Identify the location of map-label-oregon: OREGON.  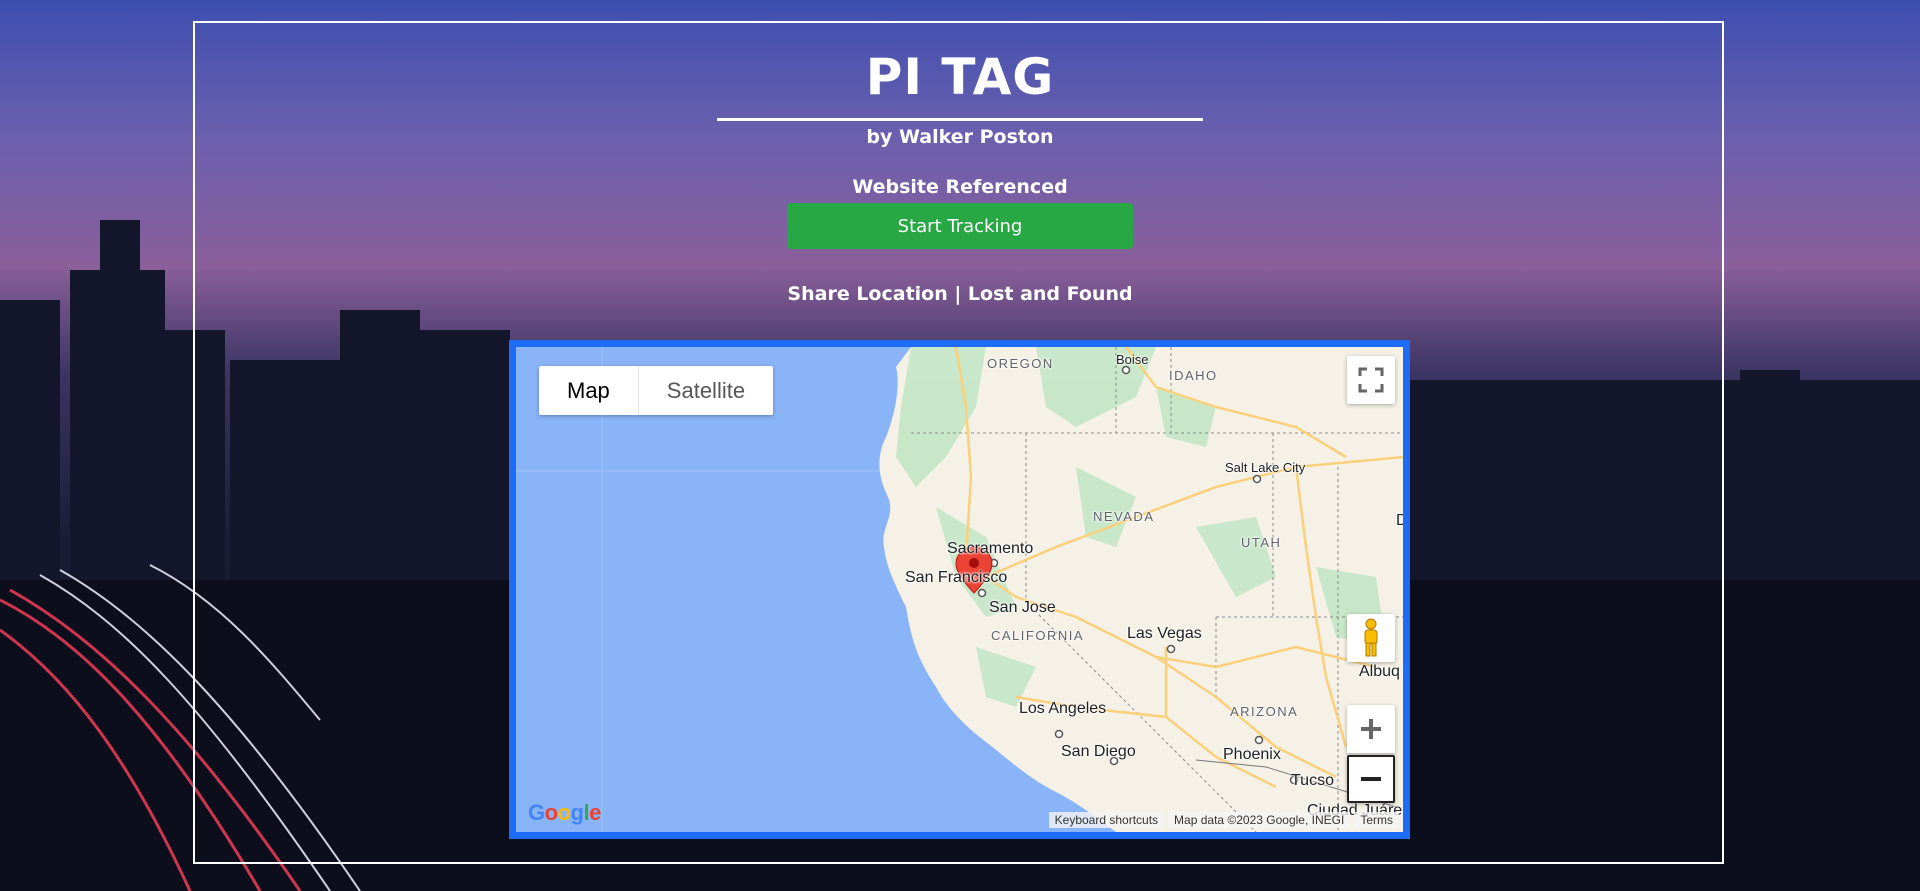
(1020, 363).